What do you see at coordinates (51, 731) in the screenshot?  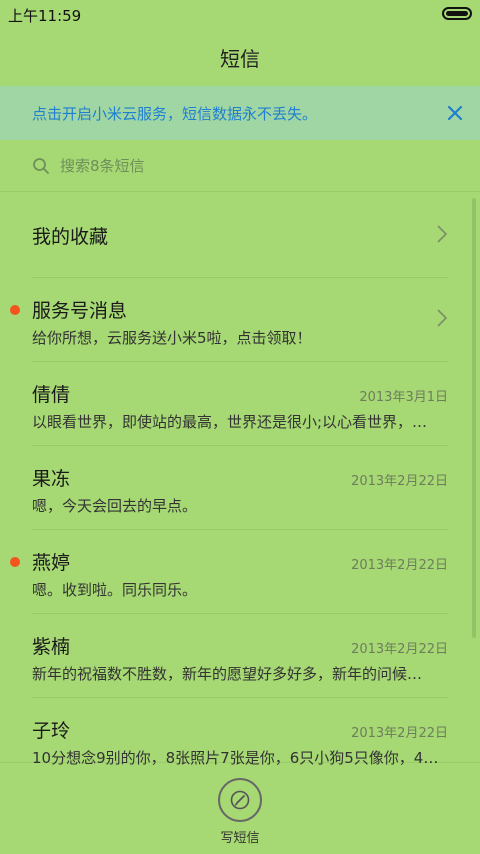 I see `thread-name: 子玲` at bounding box center [51, 731].